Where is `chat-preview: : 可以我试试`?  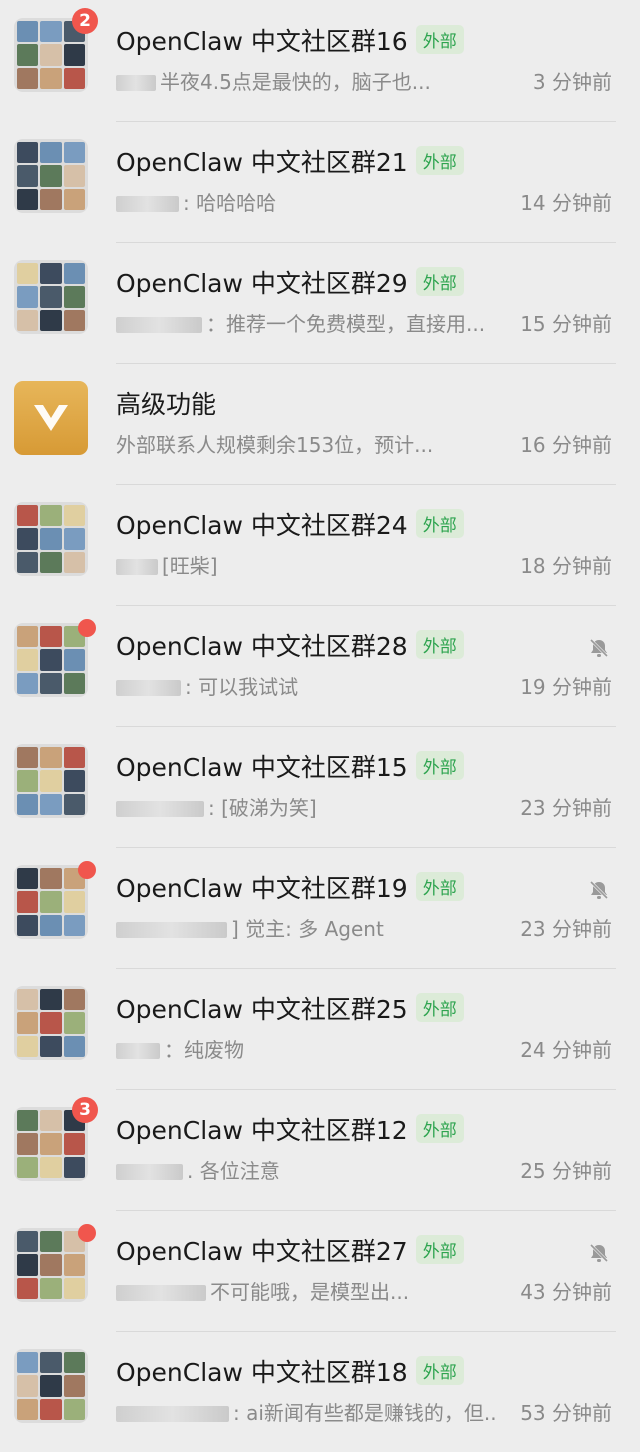 chat-preview: : 可以我试试 is located at coordinates (207, 685).